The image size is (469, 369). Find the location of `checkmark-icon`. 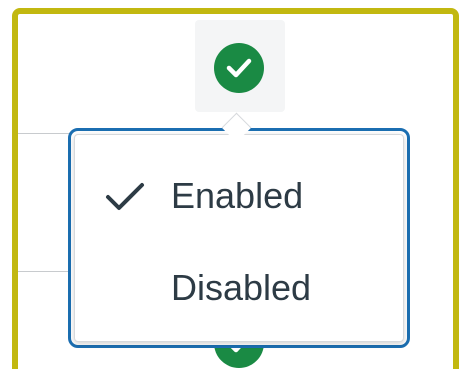

checkmark-icon is located at coordinates (125, 196).